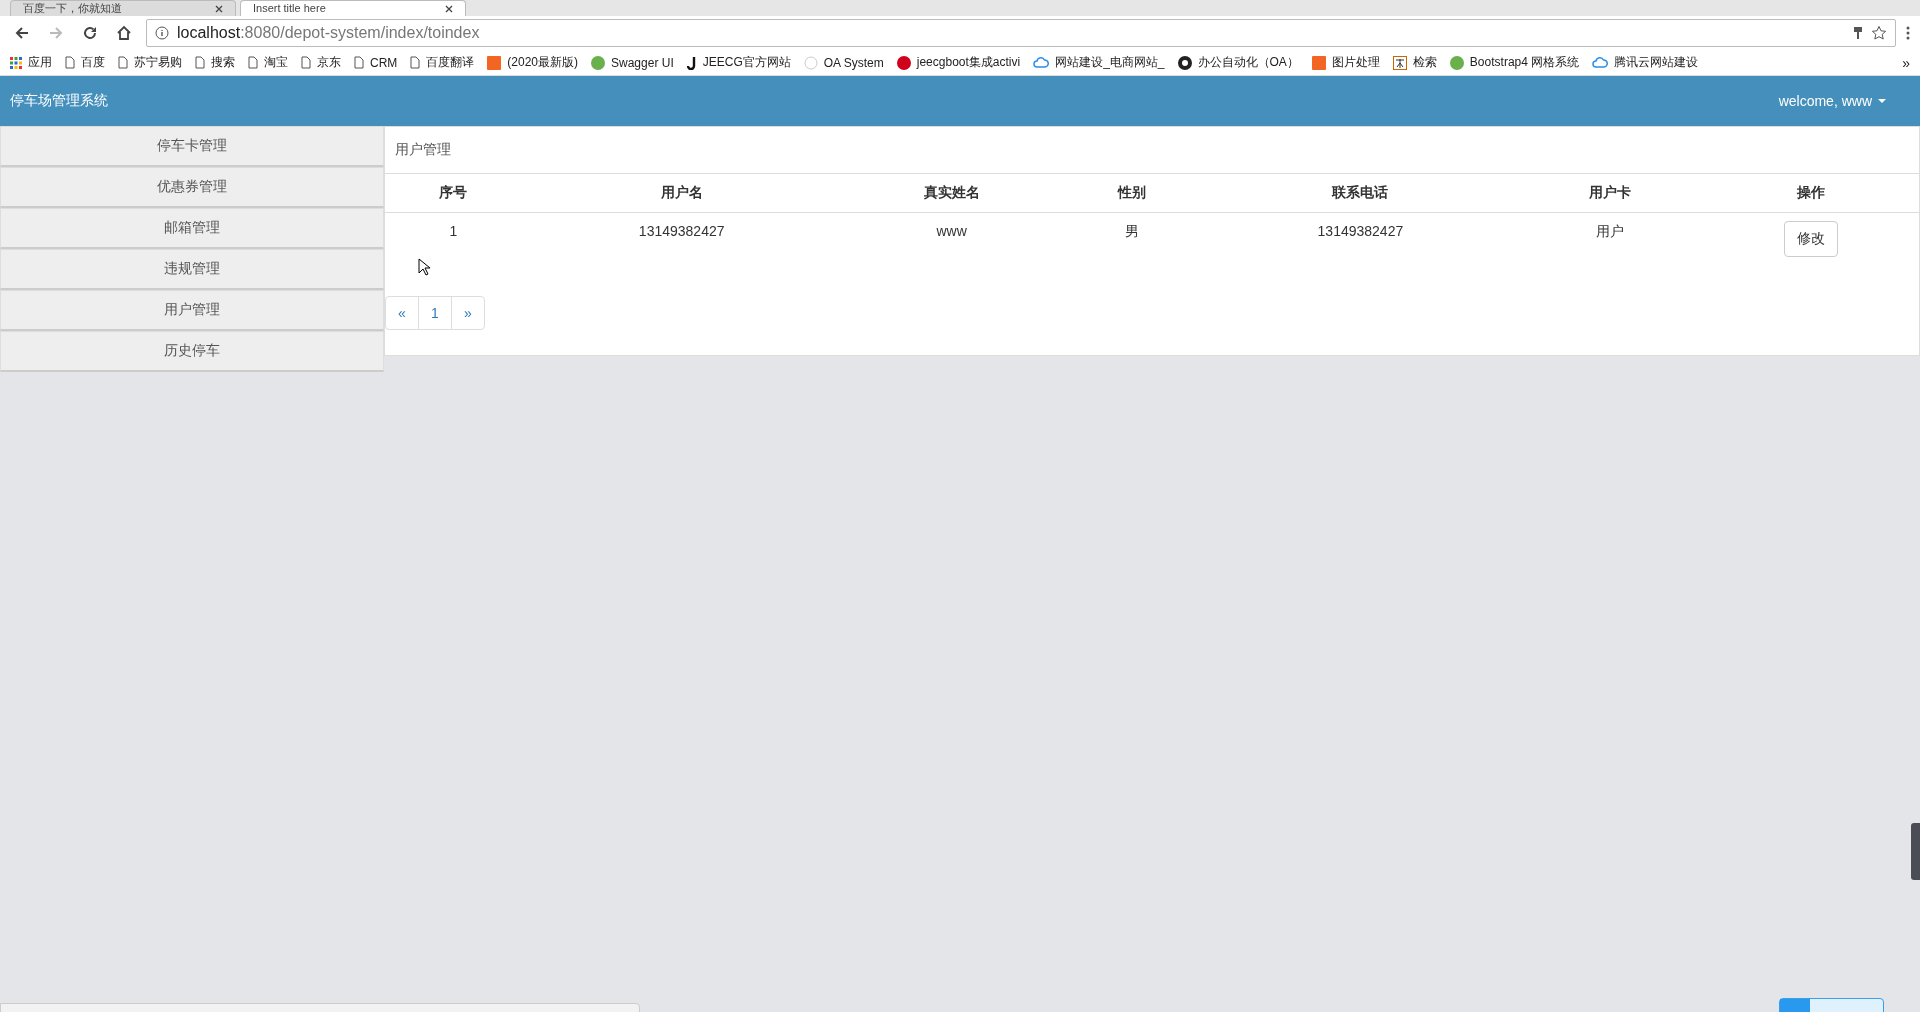  What do you see at coordinates (1610, 231) in the screenshot?
I see `table-cell: 用户` at bounding box center [1610, 231].